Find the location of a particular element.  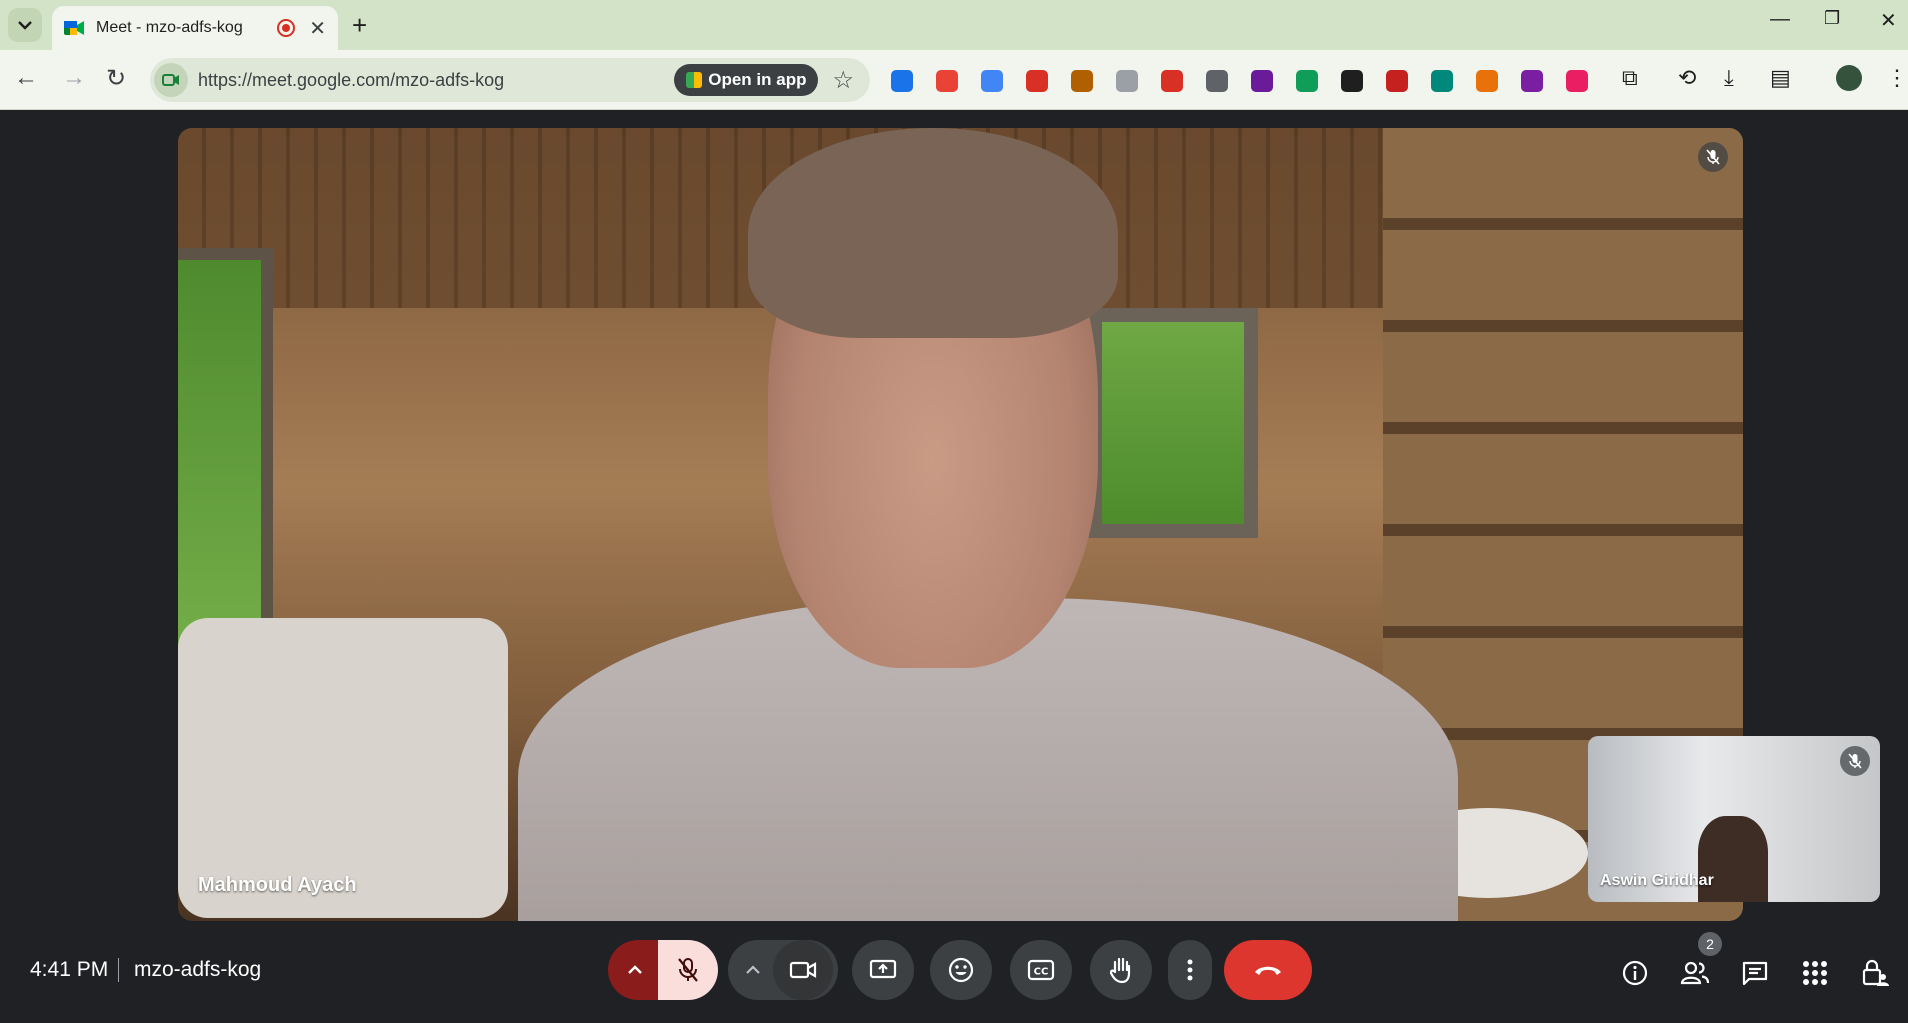

people-button is located at coordinates (1695, 973).